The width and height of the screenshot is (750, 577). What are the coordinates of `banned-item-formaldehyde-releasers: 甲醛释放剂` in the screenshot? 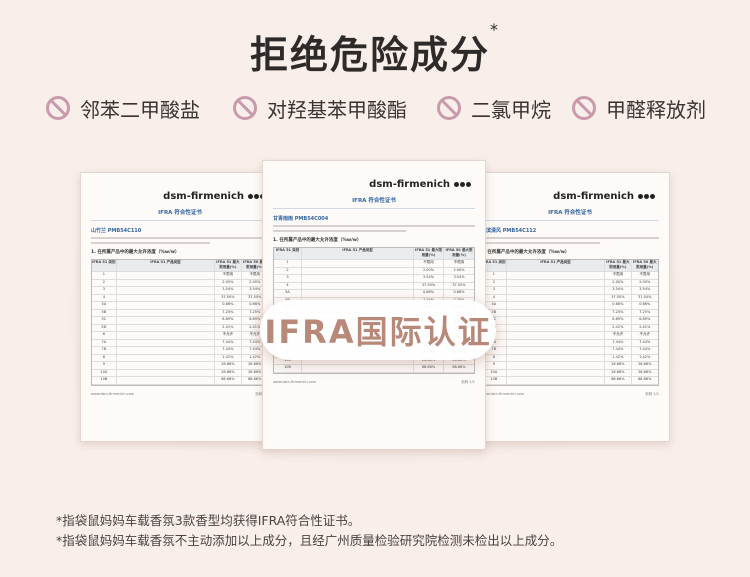 It's located at (639, 108).